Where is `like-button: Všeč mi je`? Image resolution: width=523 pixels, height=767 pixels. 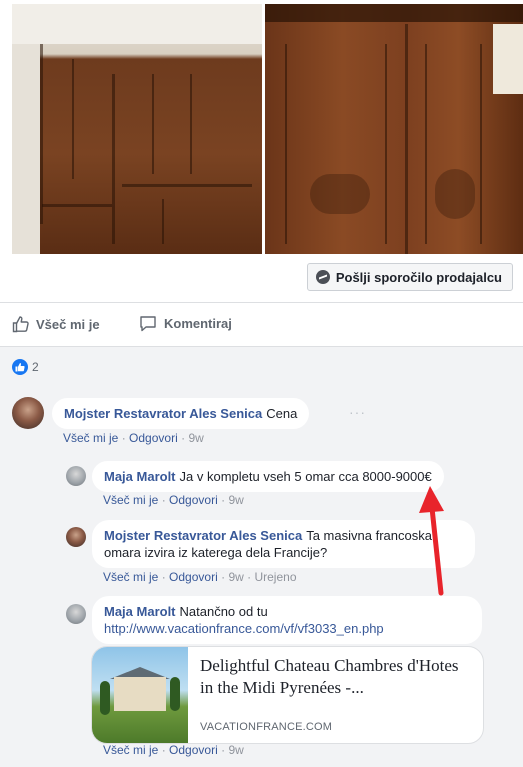 like-button: Všeč mi je is located at coordinates (56, 324).